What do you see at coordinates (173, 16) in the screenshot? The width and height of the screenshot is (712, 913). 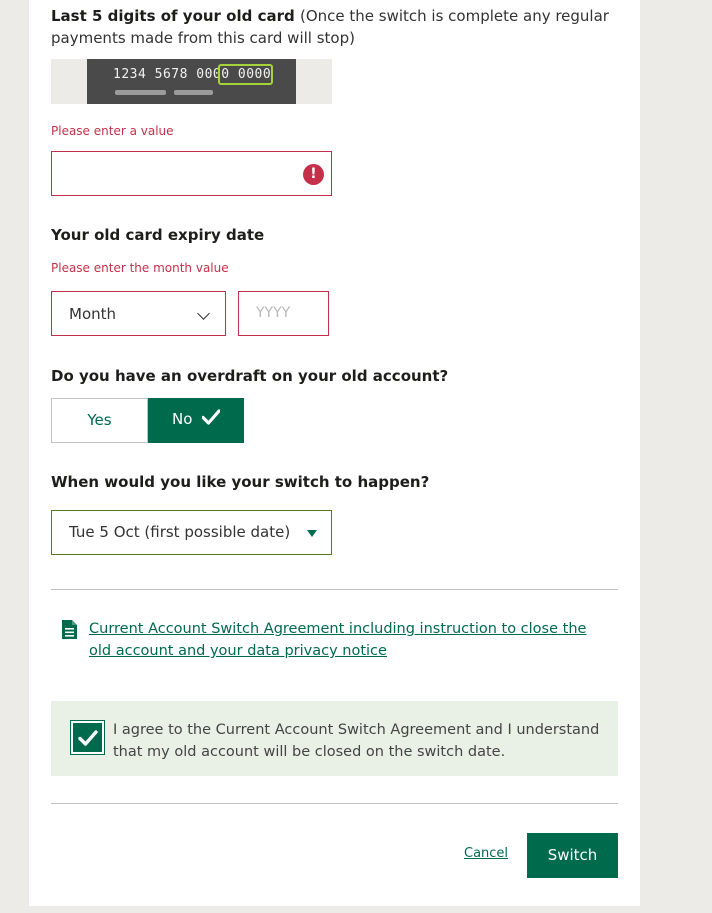 I see `card-digits-label: Last 5 digits of your old card` at bounding box center [173, 16].